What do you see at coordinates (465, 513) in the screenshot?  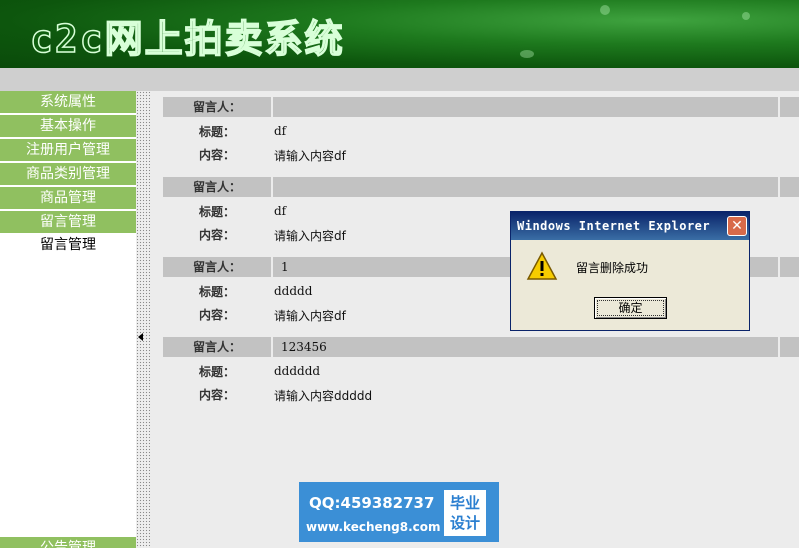 I see `watermark-badge: 毕业 设计` at bounding box center [465, 513].